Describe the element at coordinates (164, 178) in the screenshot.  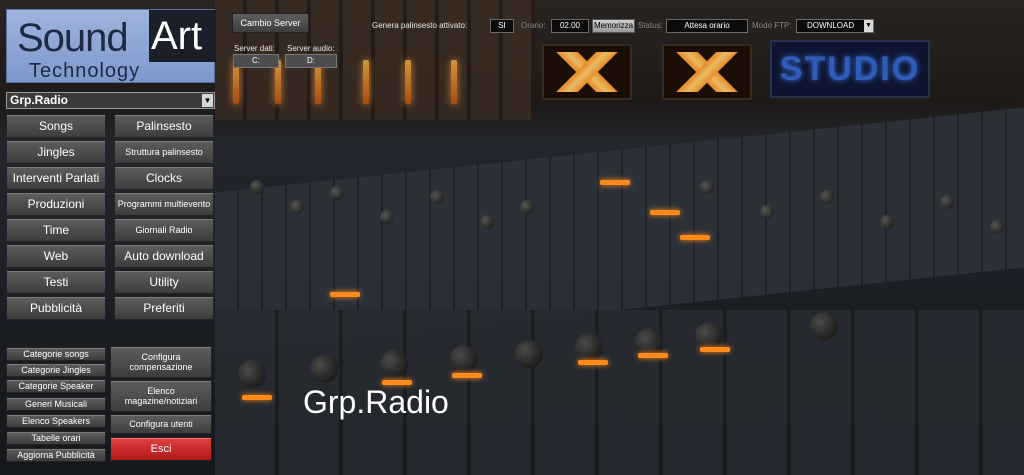
I see `clocks-button: Clocks` at that location.